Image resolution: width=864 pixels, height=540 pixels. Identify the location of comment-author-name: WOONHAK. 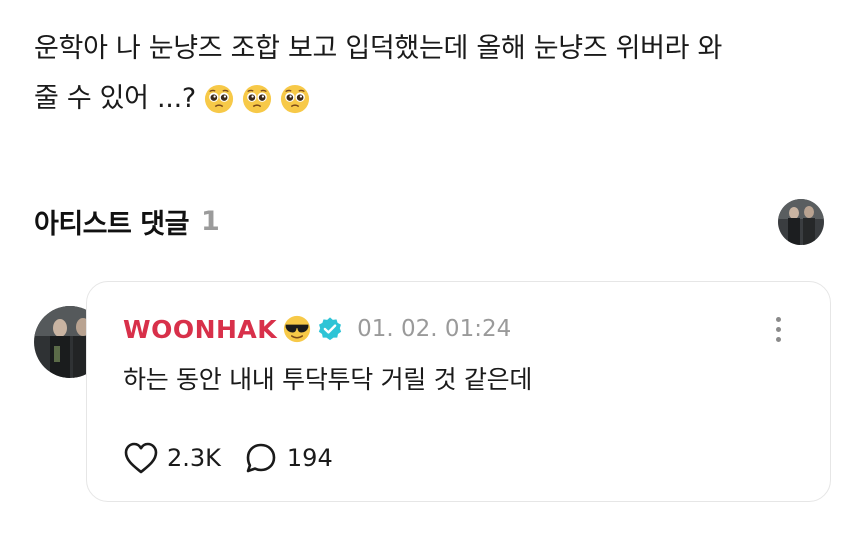
(200, 329).